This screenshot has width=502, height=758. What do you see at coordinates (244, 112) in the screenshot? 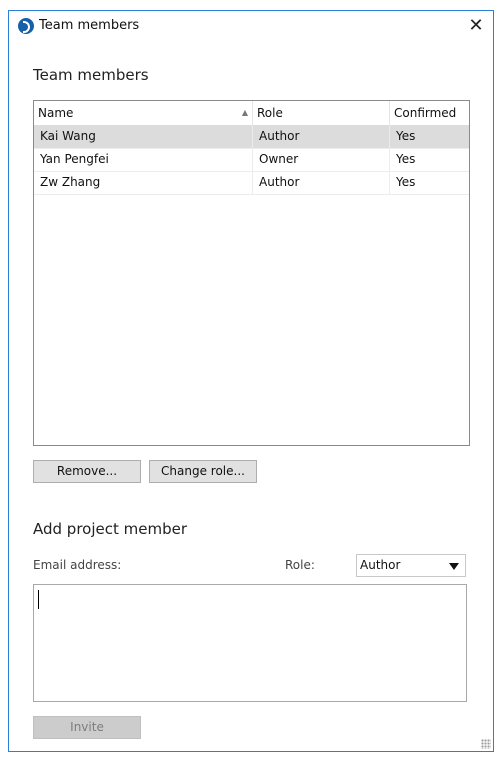
I see `sort-ascending-icon: ▲` at bounding box center [244, 112].